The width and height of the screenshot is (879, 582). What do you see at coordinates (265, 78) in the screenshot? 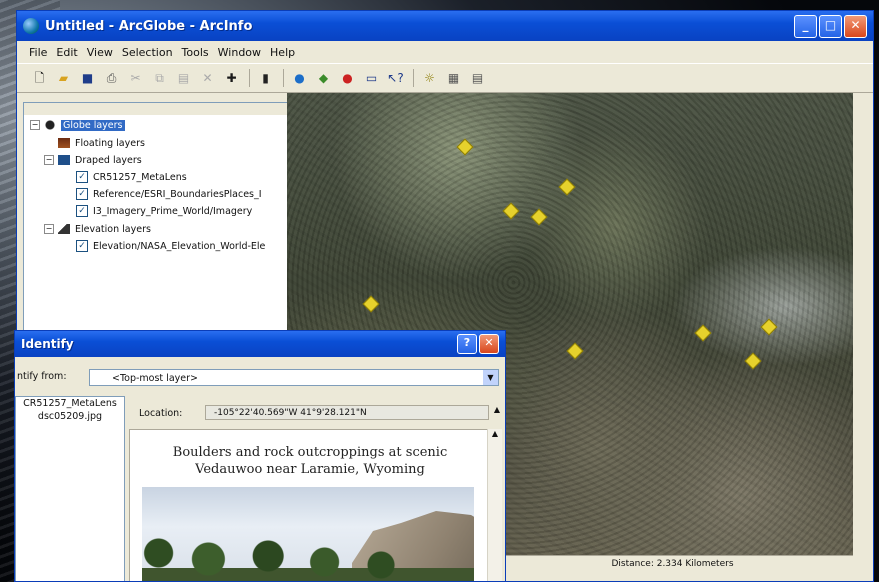
I see `toc-icon: ▮` at bounding box center [265, 78].